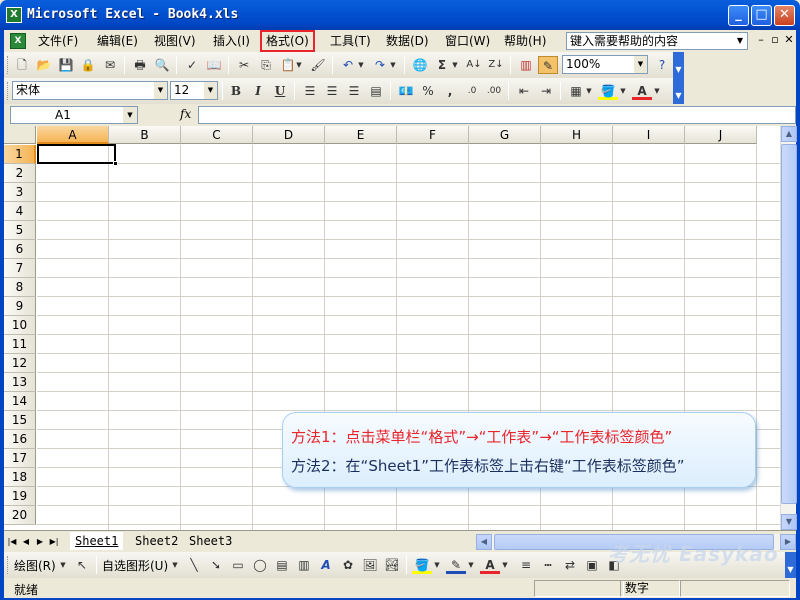  What do you see at coordinates (289, 135) in the screenshot?
I see `column-header-d: D` at bounding box center [289, 135].